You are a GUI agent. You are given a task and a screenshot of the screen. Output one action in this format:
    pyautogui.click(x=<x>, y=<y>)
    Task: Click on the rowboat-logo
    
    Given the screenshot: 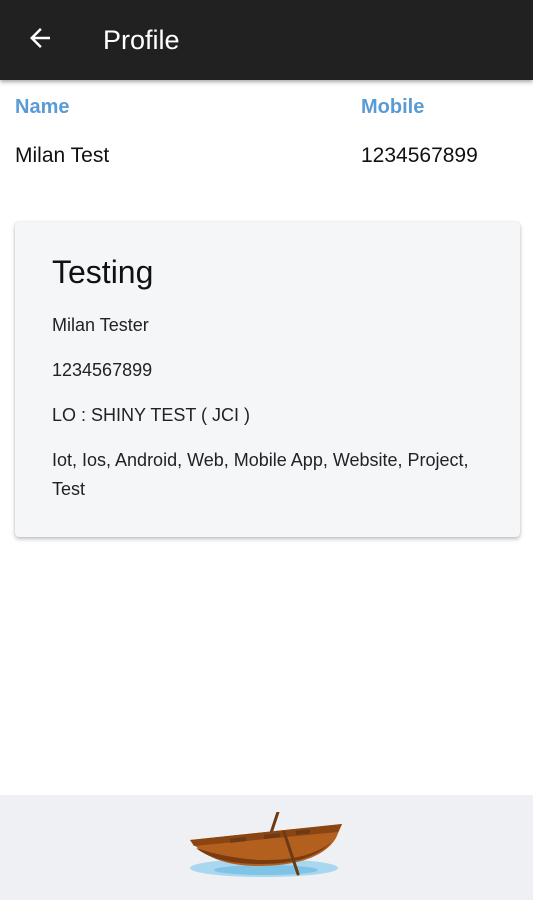 What is the action you would take?
    pyautogui.click(x=267, y=848)
    